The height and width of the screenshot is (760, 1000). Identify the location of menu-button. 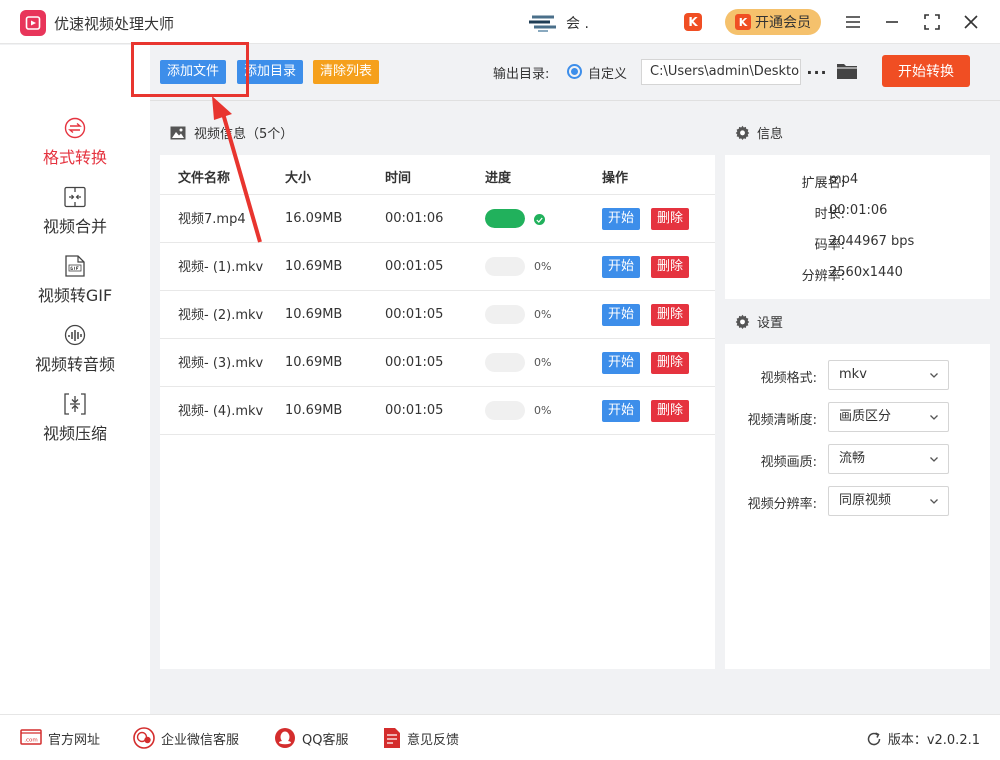
(853, 22).